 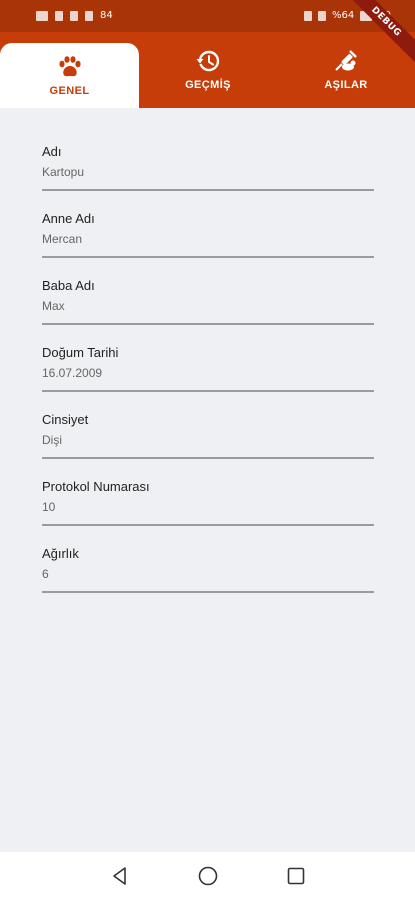 I want to click on field-birth-date: Doğum Tarihi 16.07.2009, so click(x=208, y=374).